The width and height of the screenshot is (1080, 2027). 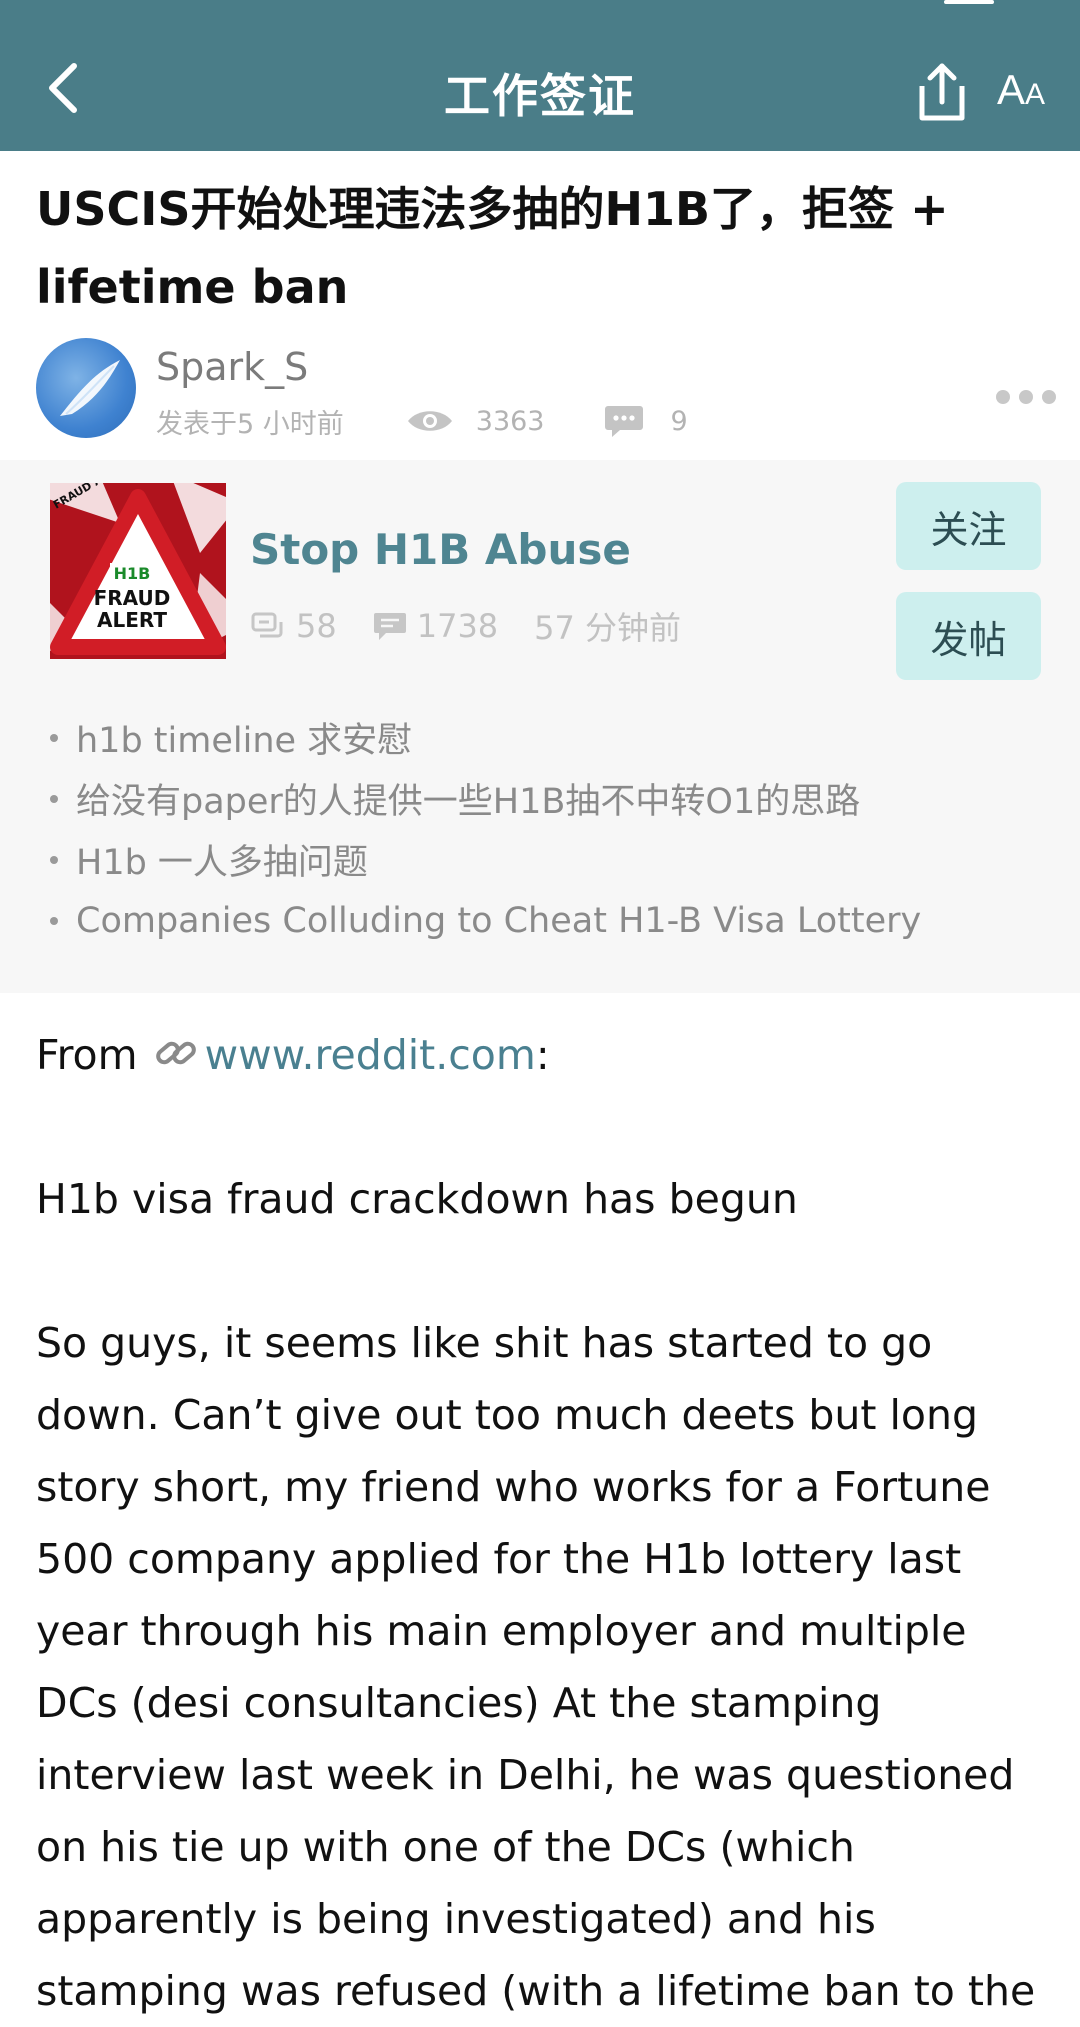 What do you see at coordinates (132, 620) in the screenshot?
I see `thumb-line2-text: ALERT` at bounding box center [132, 620].